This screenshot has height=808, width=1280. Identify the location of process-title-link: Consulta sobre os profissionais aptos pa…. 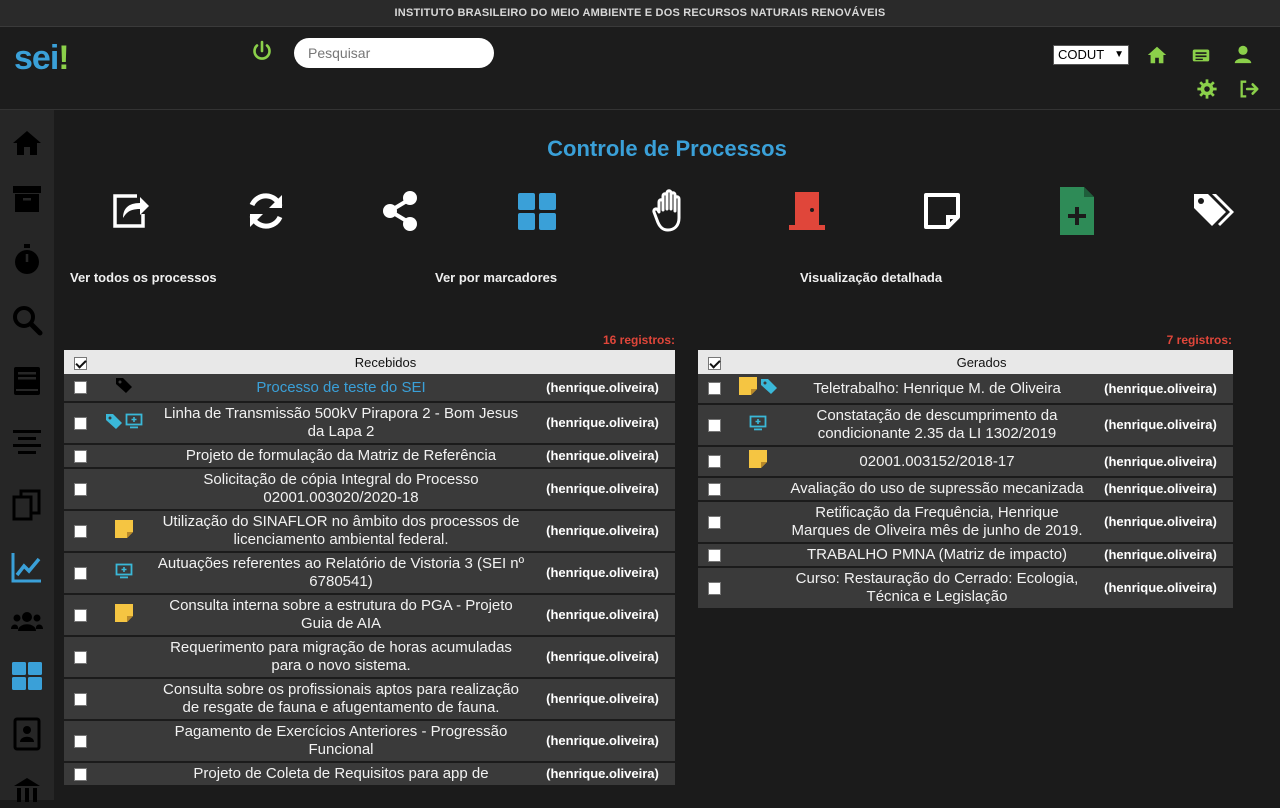
(341, 699).